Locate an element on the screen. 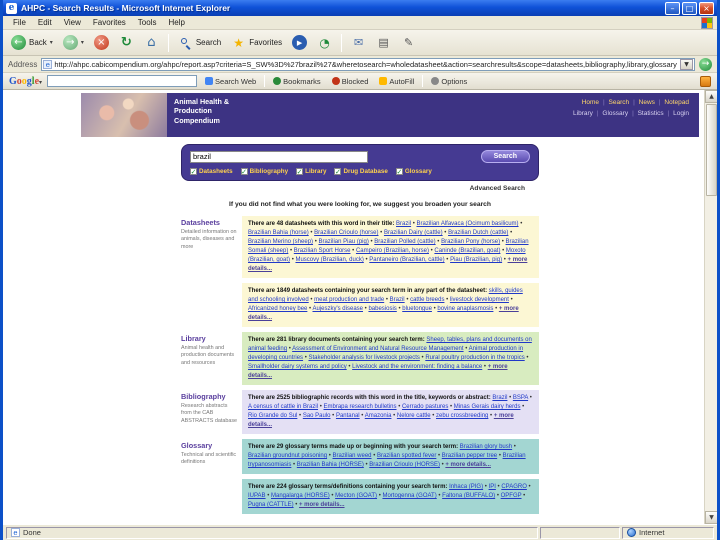 Image resolution: width=720 pixels, height=540 pixels. home-button: ⌂ is located at coordinates (151, 42).